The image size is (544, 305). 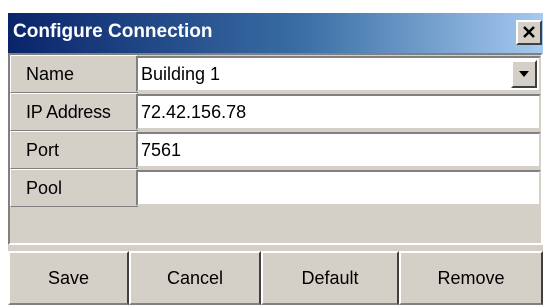 I want to click on pool-label: Pool, so click(x=74, y=188).